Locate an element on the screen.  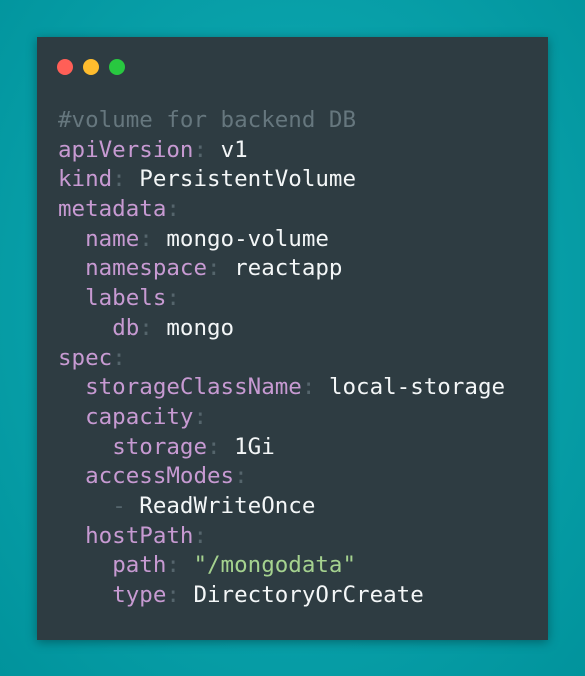
yaml-key: capacity is located at coordinates (139, 416).